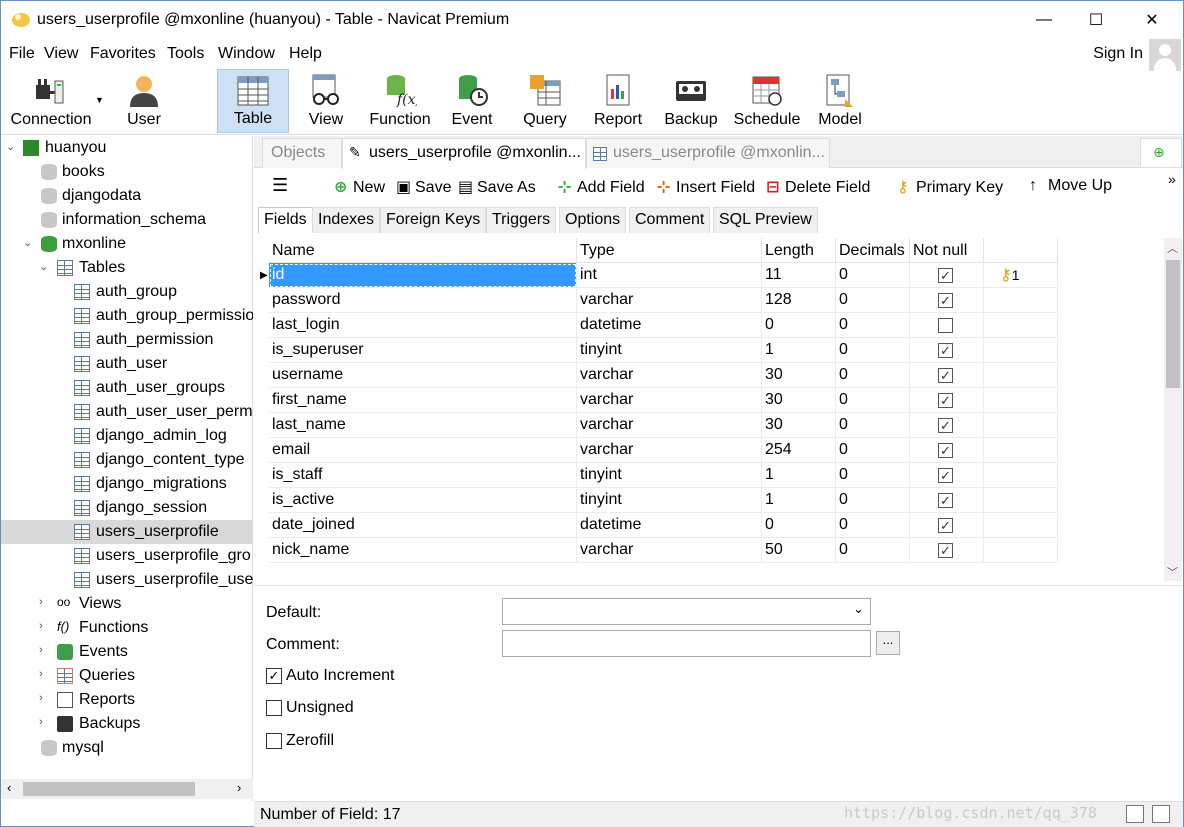  Describe the element at coordinates (947, 250) in the screenshot. I see `column-header-not-null: Not null` at that location.